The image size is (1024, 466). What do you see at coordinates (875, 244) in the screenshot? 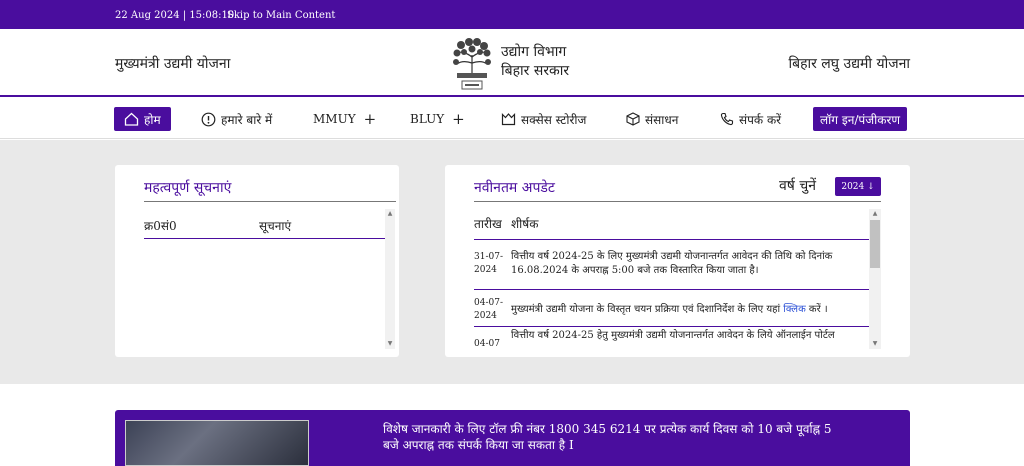
I see `scroll-thumb` at bounding box center [875, 244].